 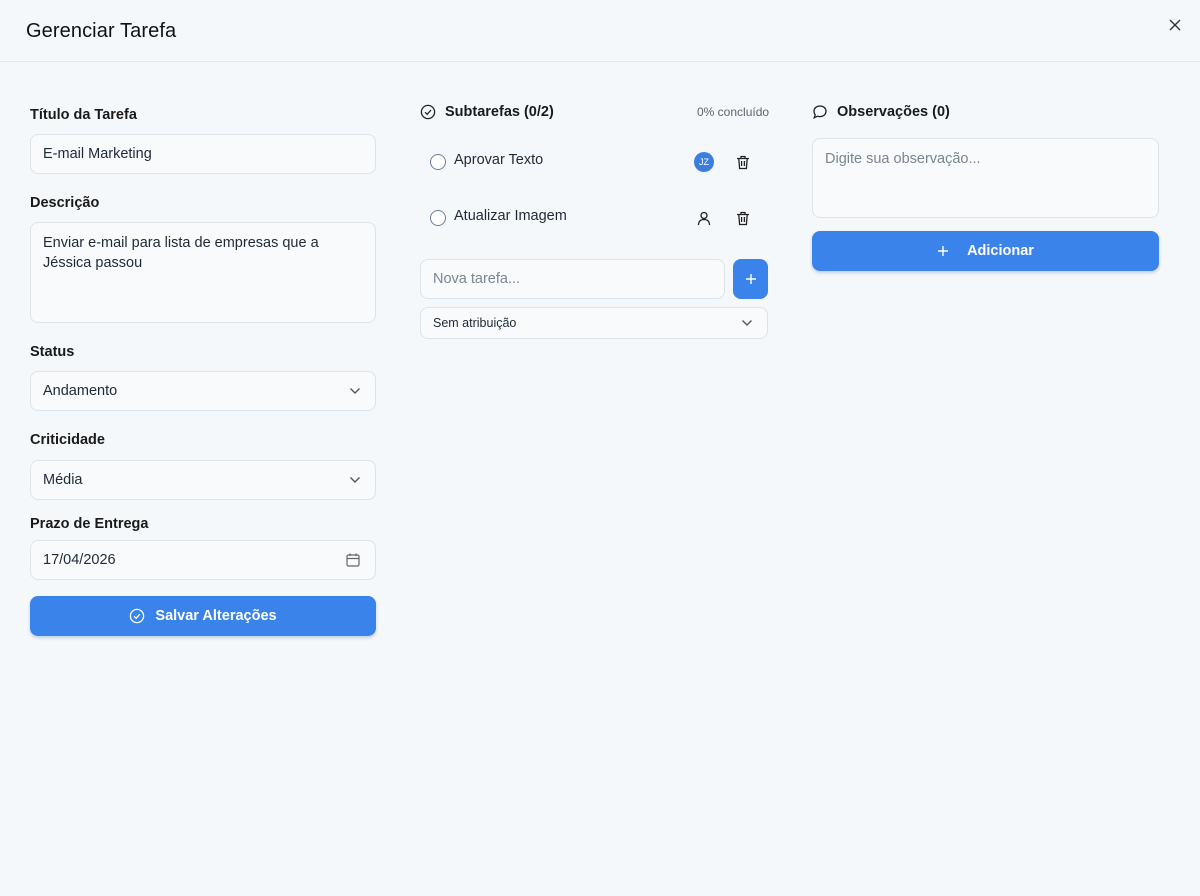 I want to click on subtask-label: Atualizar Imagem, so click(x=510, y=216).